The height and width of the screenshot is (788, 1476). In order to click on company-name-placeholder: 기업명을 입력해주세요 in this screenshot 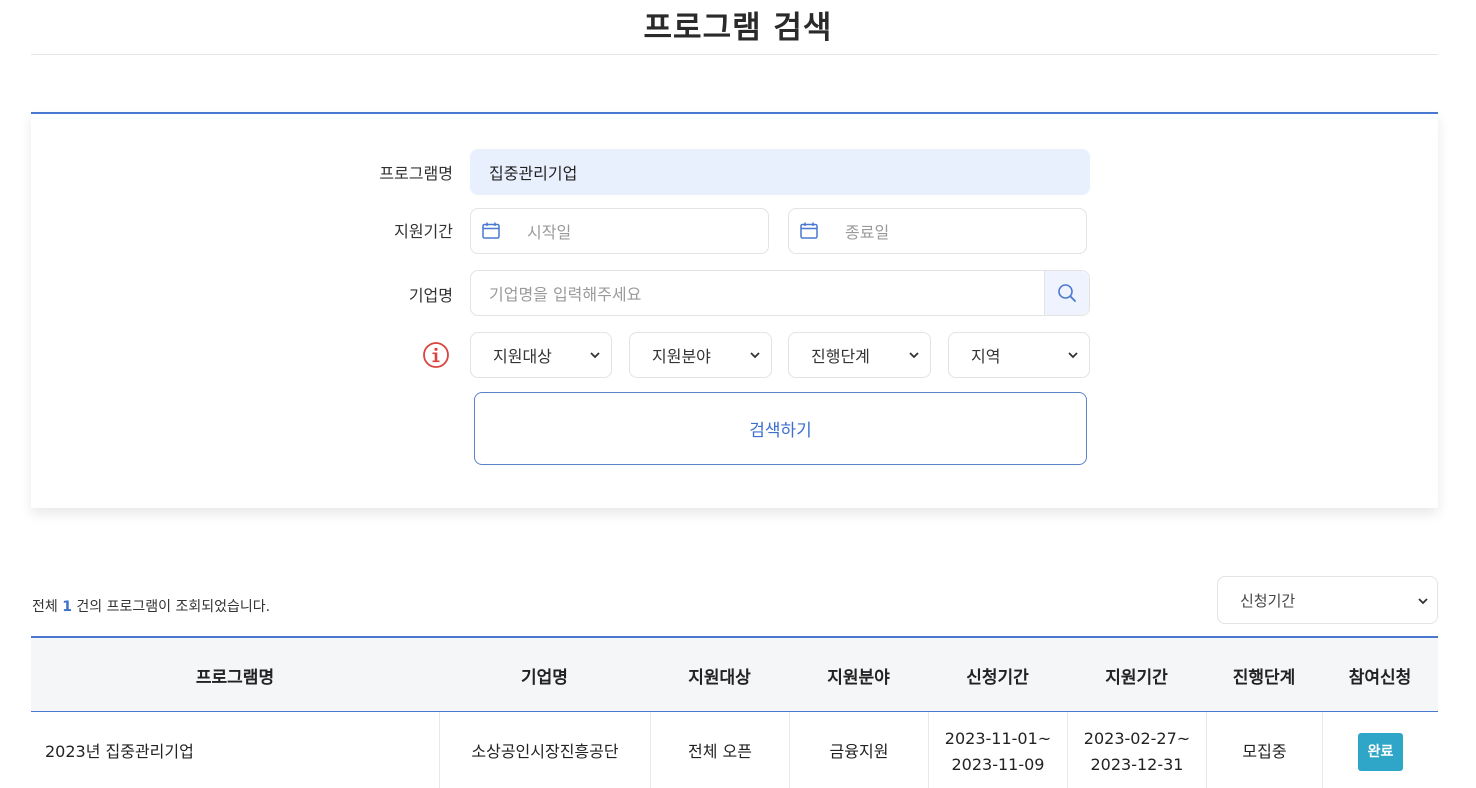, I will do `click(565, 294)`.